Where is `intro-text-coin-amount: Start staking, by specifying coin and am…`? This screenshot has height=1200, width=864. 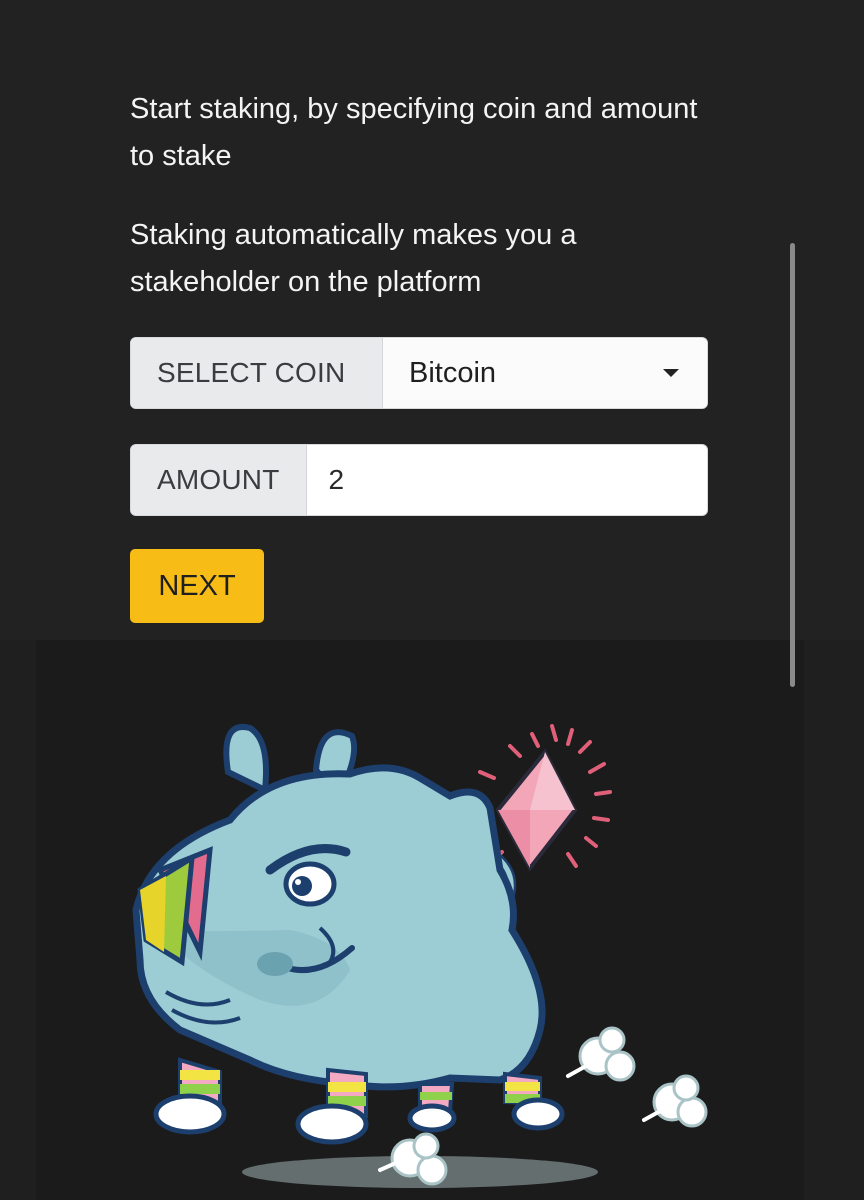
intro-text-coin-amount: Start staking, by specifying coin and am… is located at coordinates (414, 132).